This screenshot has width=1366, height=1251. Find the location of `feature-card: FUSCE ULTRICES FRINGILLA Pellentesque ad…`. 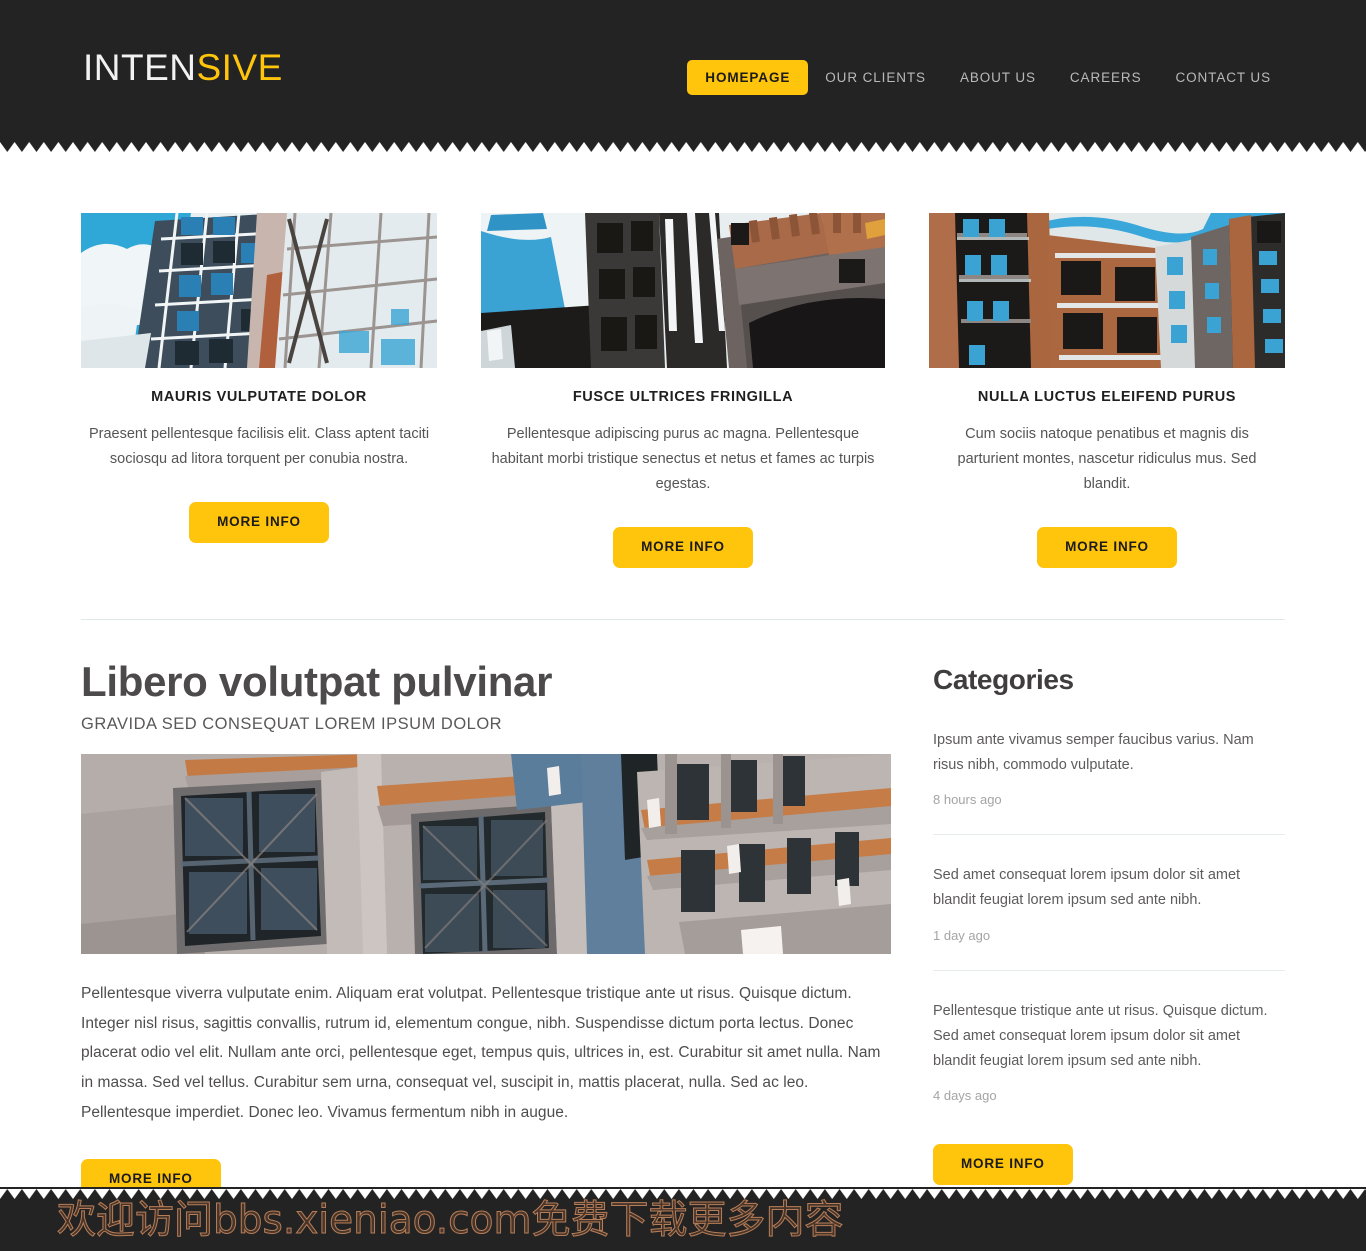

feature-card: FUSCE ULTRICES FRINGILLA Pellentesque ad… is located at coordinates (683, 390).